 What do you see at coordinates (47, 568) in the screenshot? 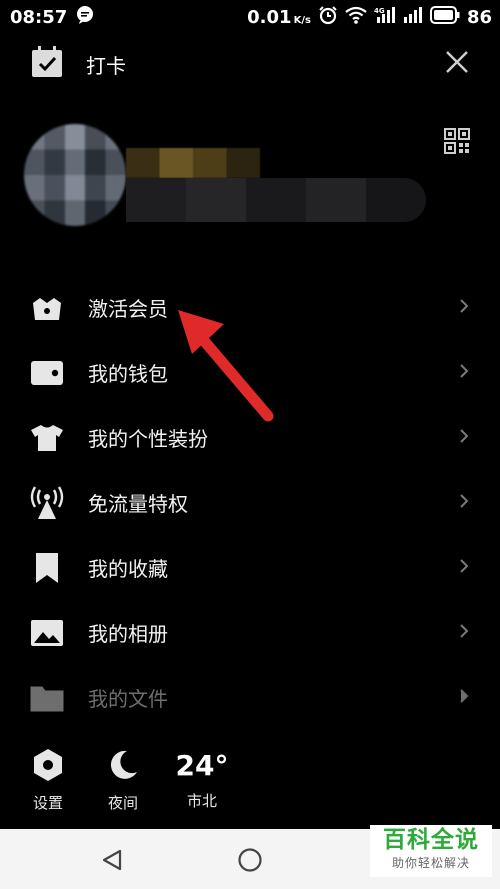
I see `bookmark-icon` at bounding box center [47, 568].